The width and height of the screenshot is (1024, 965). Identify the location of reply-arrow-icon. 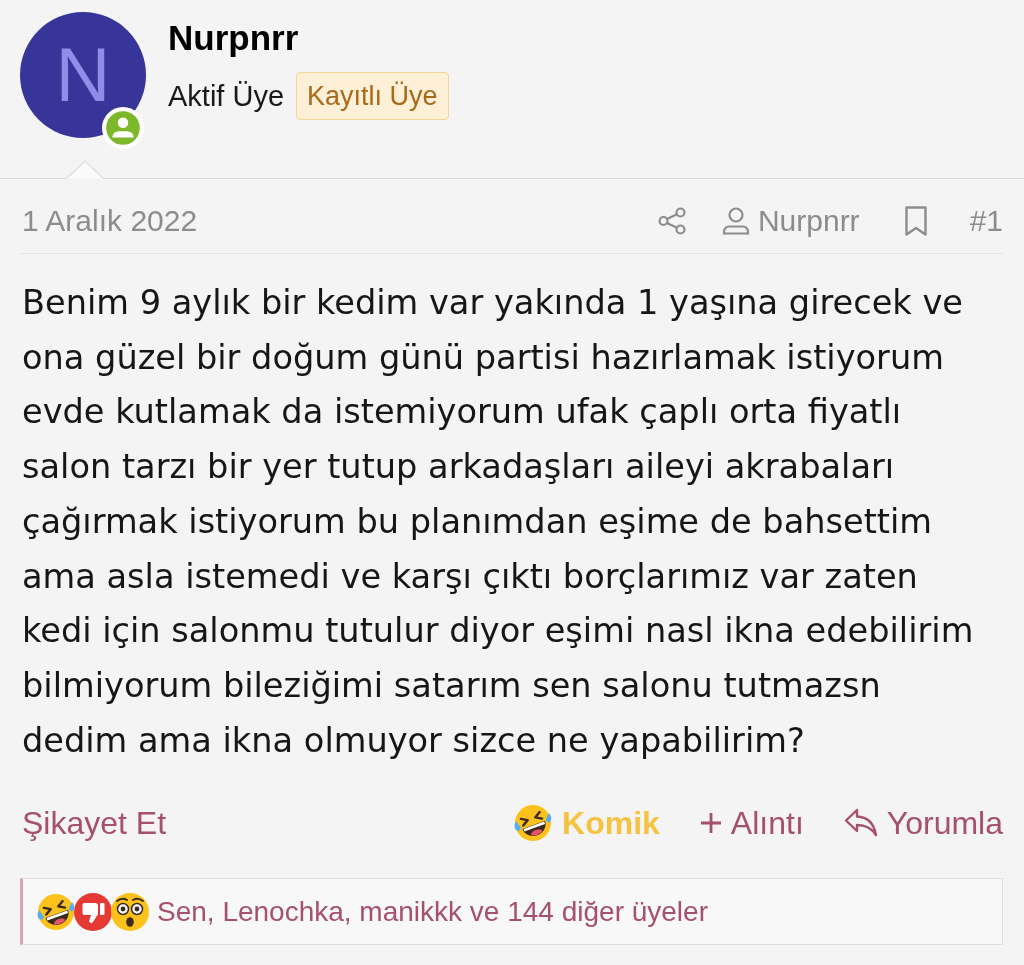
(860, 823).